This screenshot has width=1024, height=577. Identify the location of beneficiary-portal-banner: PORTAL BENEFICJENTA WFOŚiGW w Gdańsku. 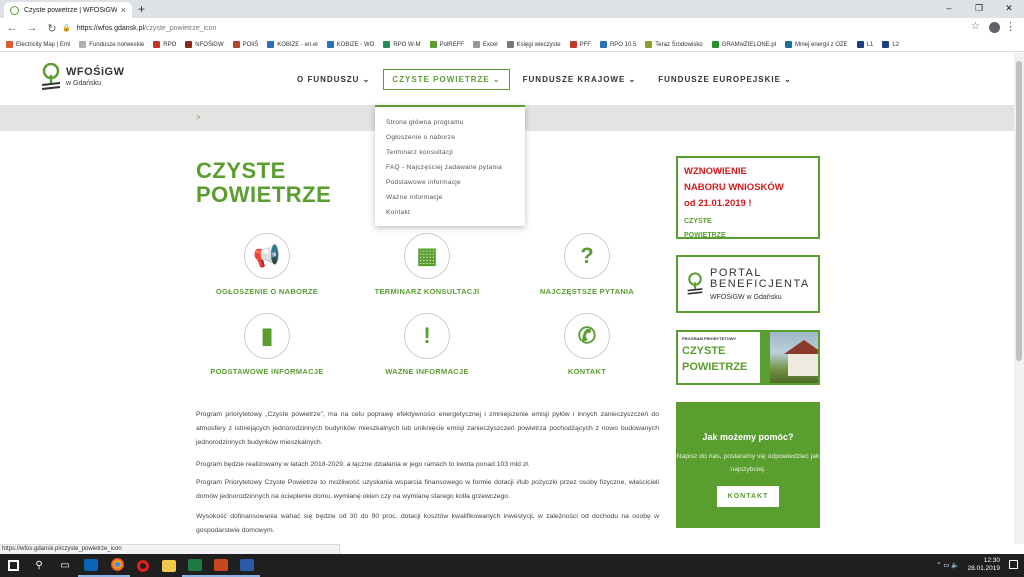
(748, 284).